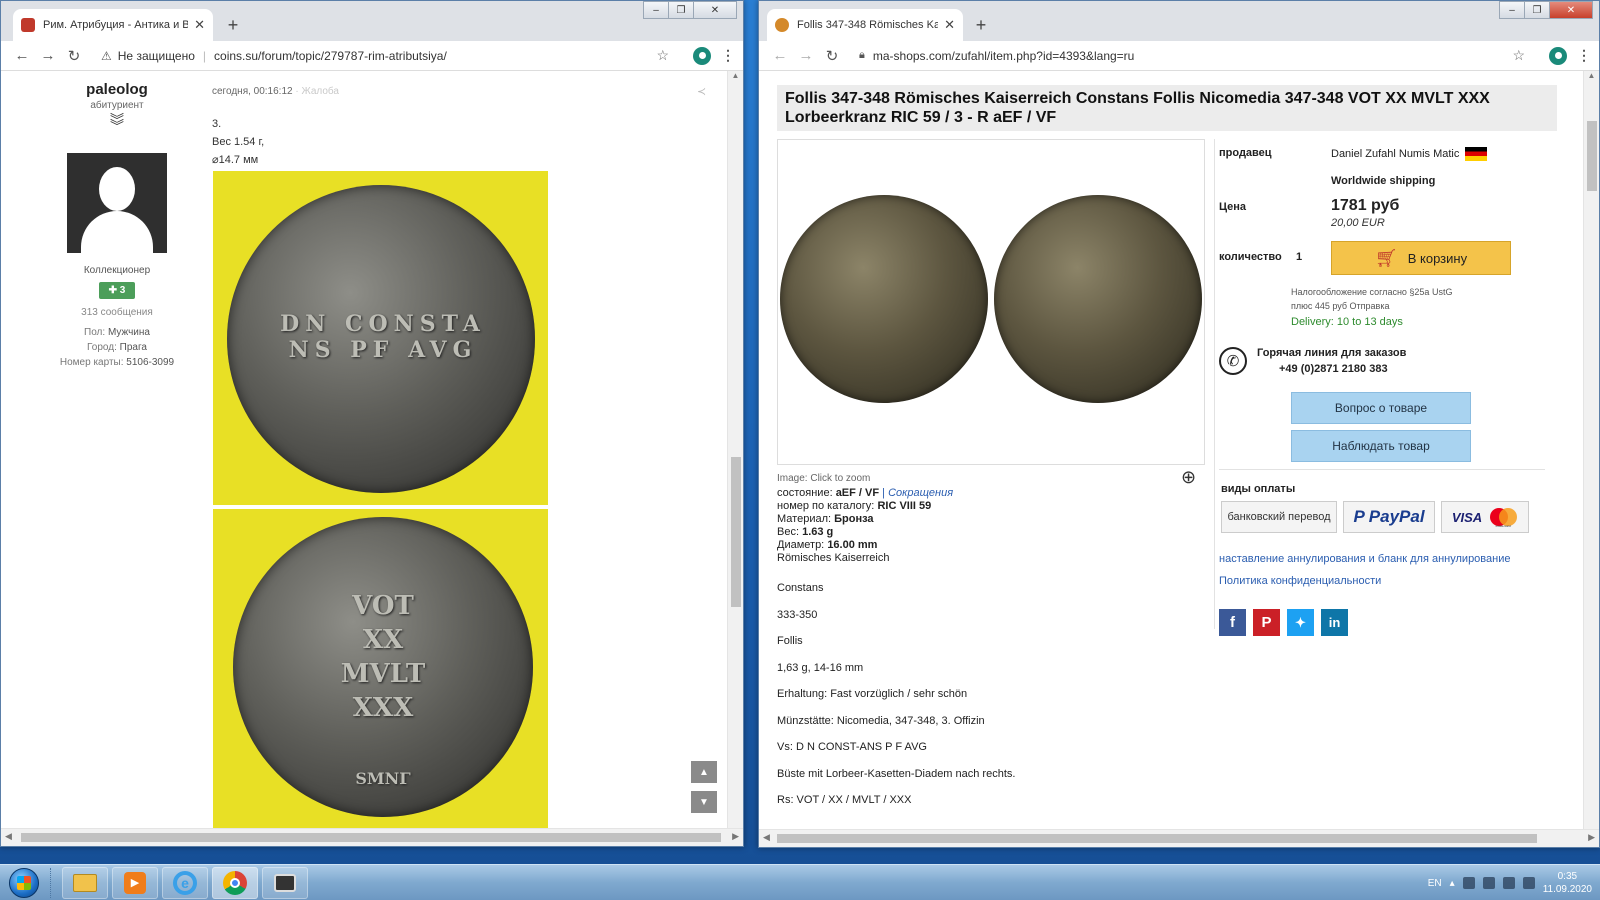  I want to click on hotline-label: Горячая линия для заказов, so click(1332, 353).